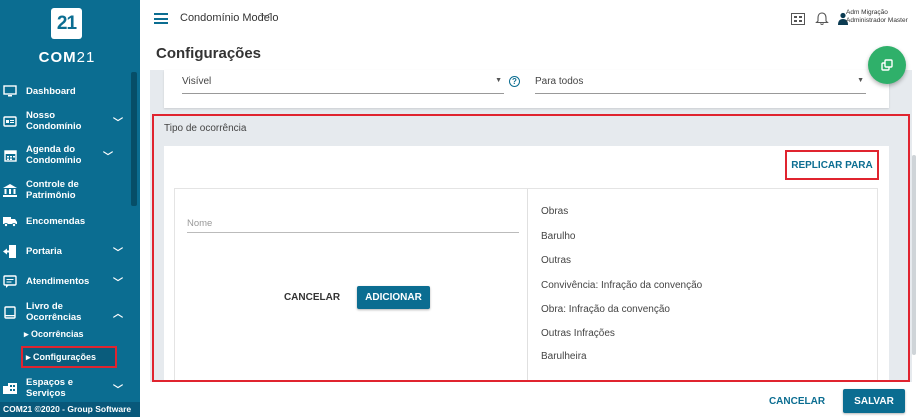  I want to click on sidebar-item-livro-ocorrencias: Livro de Ocorrências ︿, so click(65, 312).